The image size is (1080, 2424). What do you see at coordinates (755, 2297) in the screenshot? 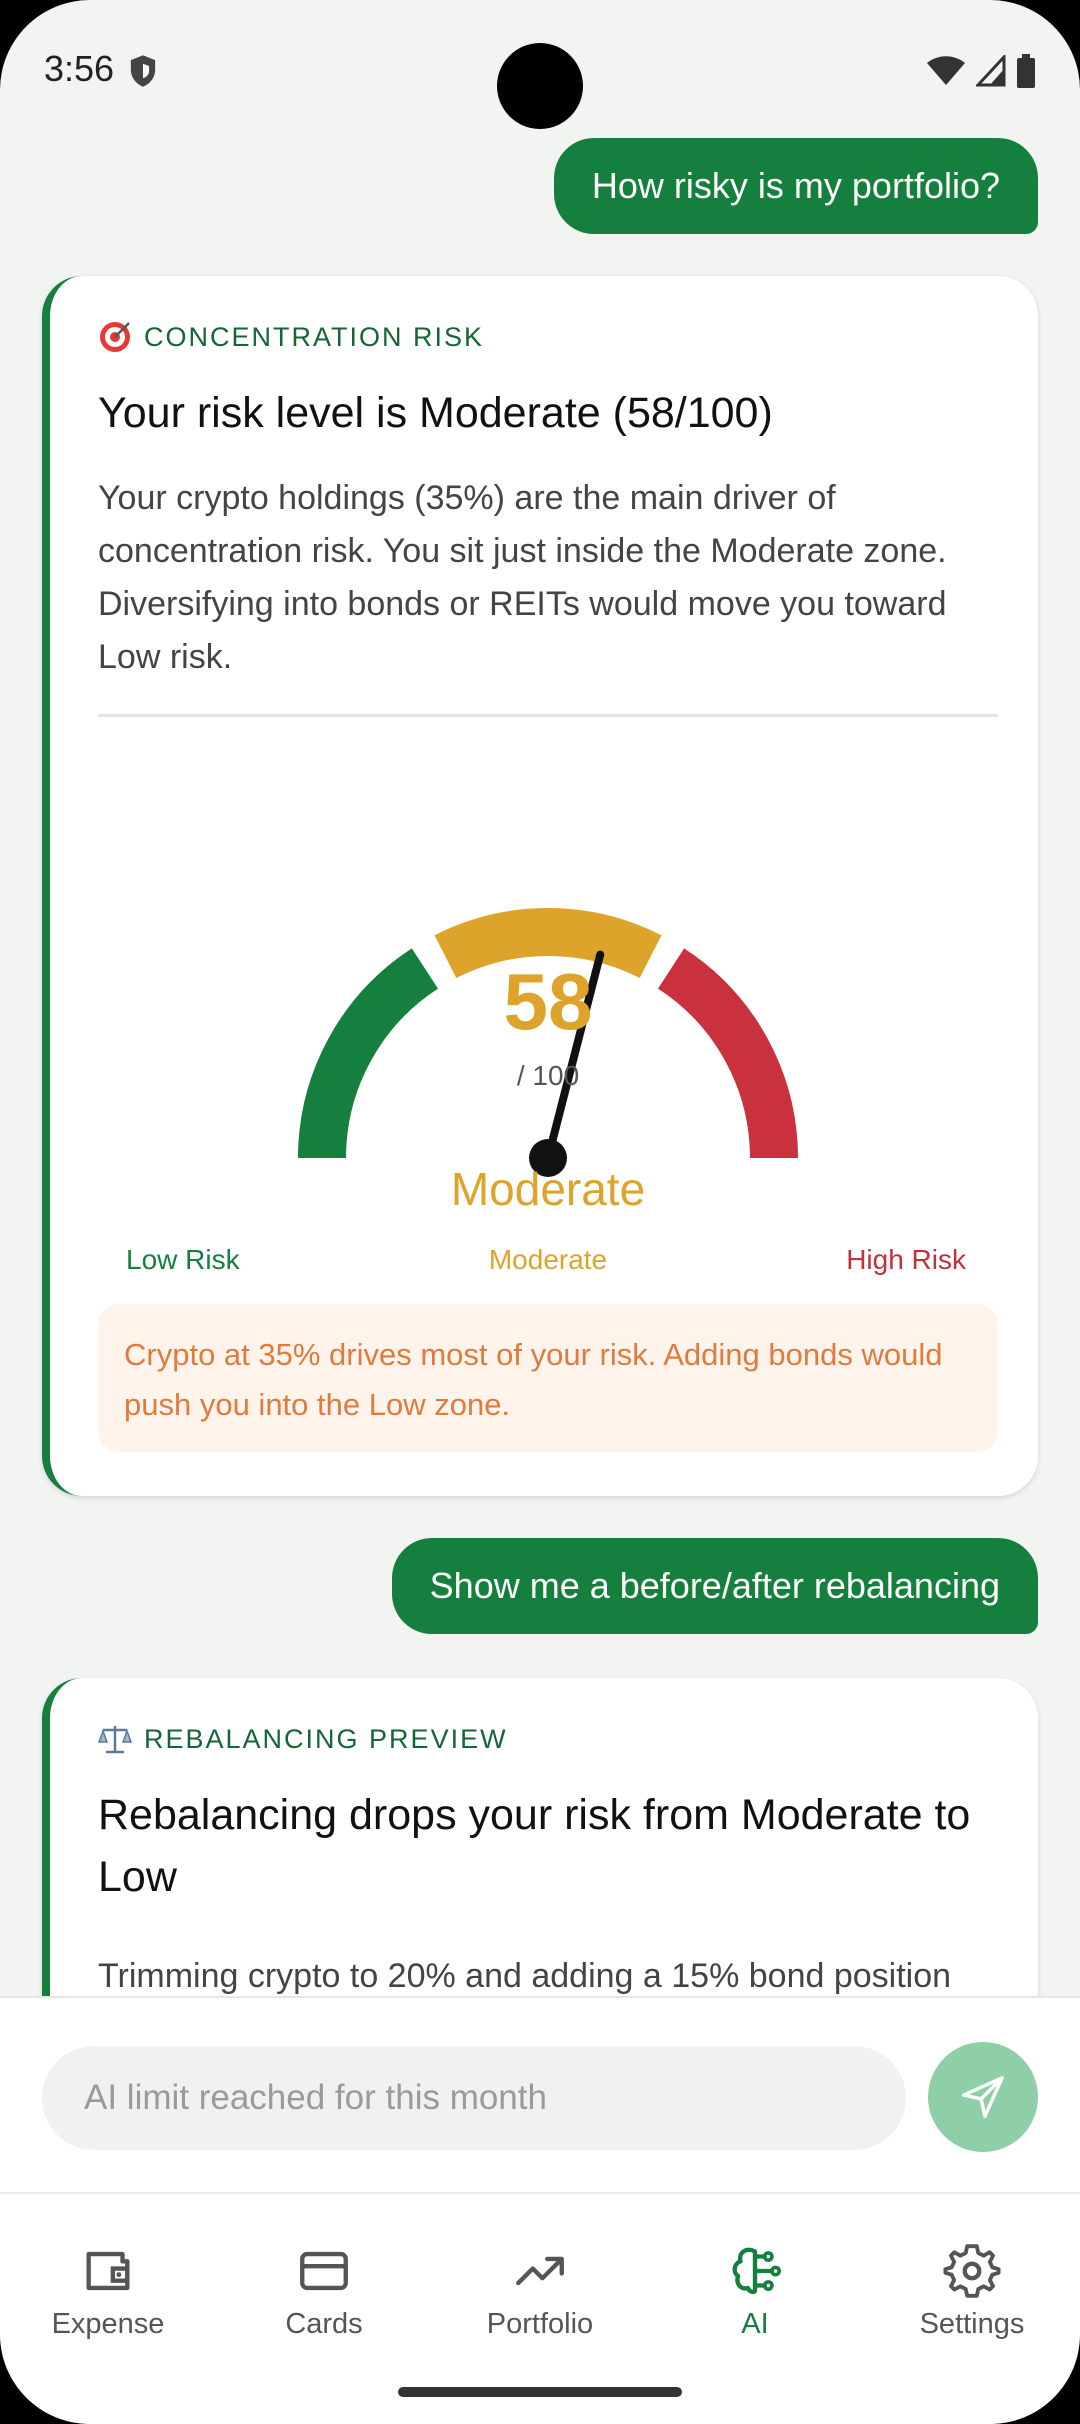
I see `nav-item-ai: AI` at bounding box center [755, 2297].